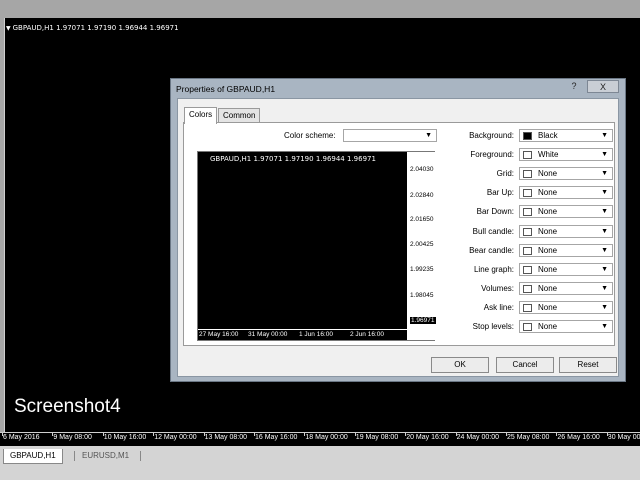 Image resolution: width=640 pixels, height=480 pixels. What do you see at coordinates (493, 231) in the screenshot?
I see `setting-label: Bull candle:` at bounding box center [493, 231].